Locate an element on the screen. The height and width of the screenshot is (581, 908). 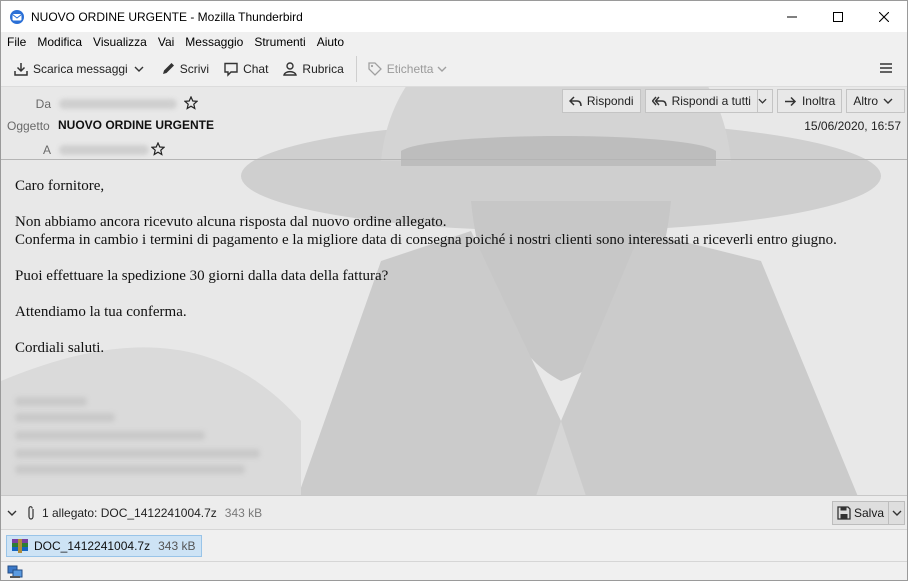
download-icon is located at coordinates (21, 69).